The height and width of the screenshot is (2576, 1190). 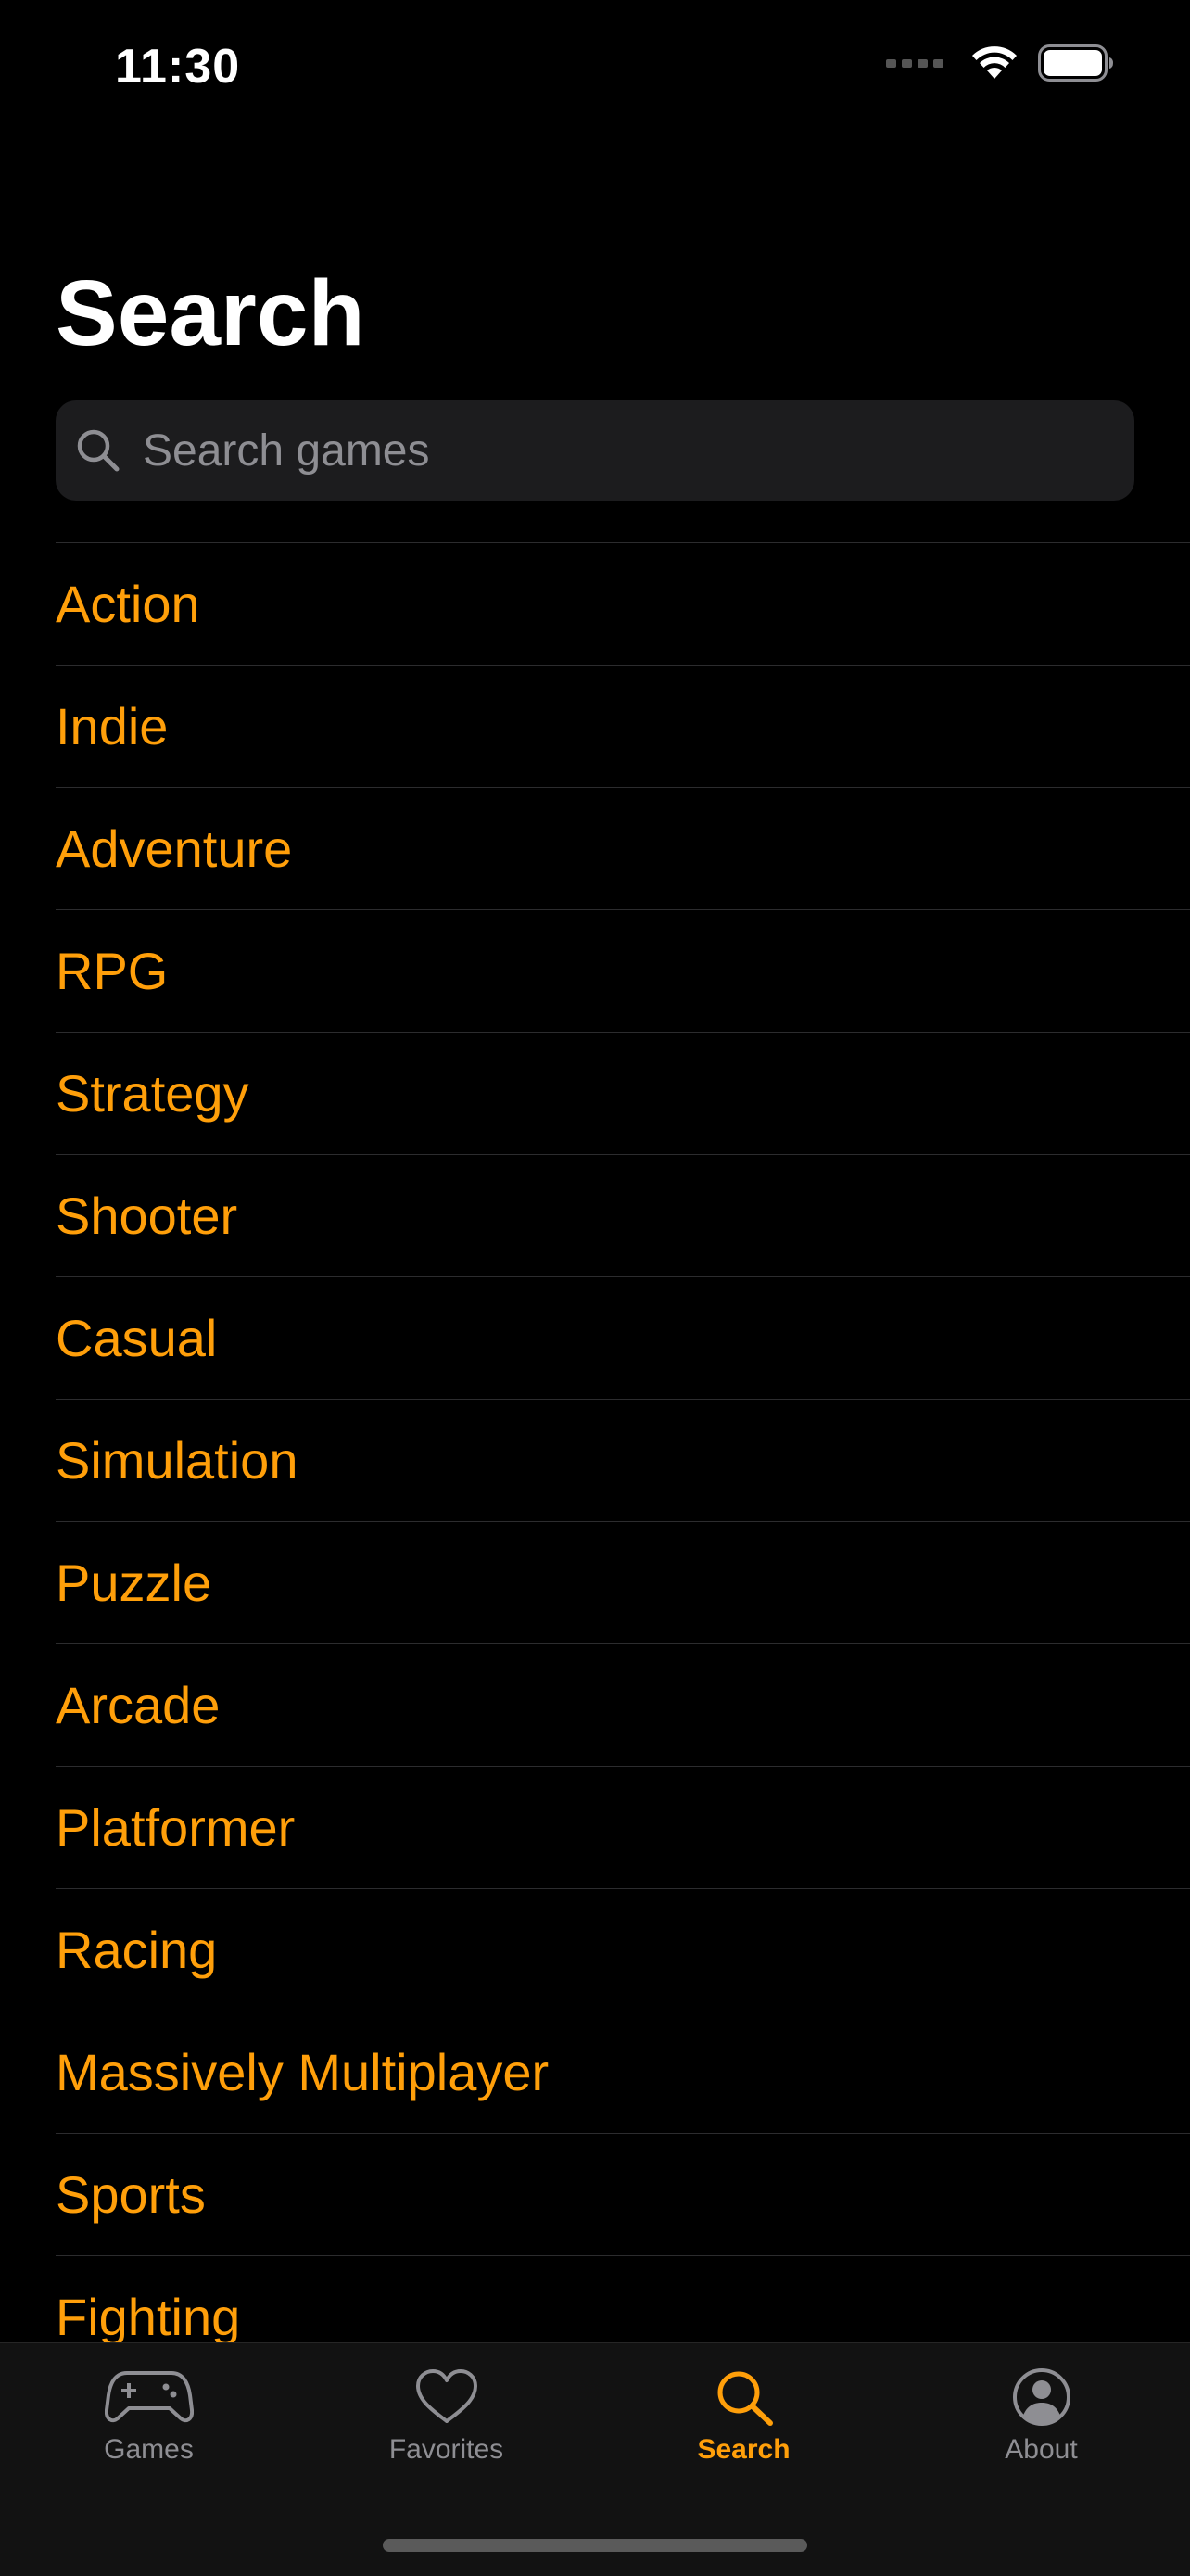 What do you see at coordinates (446, 2449) in the screenshot?
I see `tab-favorites-label: Favorites` at bounding box center [446, 2449].